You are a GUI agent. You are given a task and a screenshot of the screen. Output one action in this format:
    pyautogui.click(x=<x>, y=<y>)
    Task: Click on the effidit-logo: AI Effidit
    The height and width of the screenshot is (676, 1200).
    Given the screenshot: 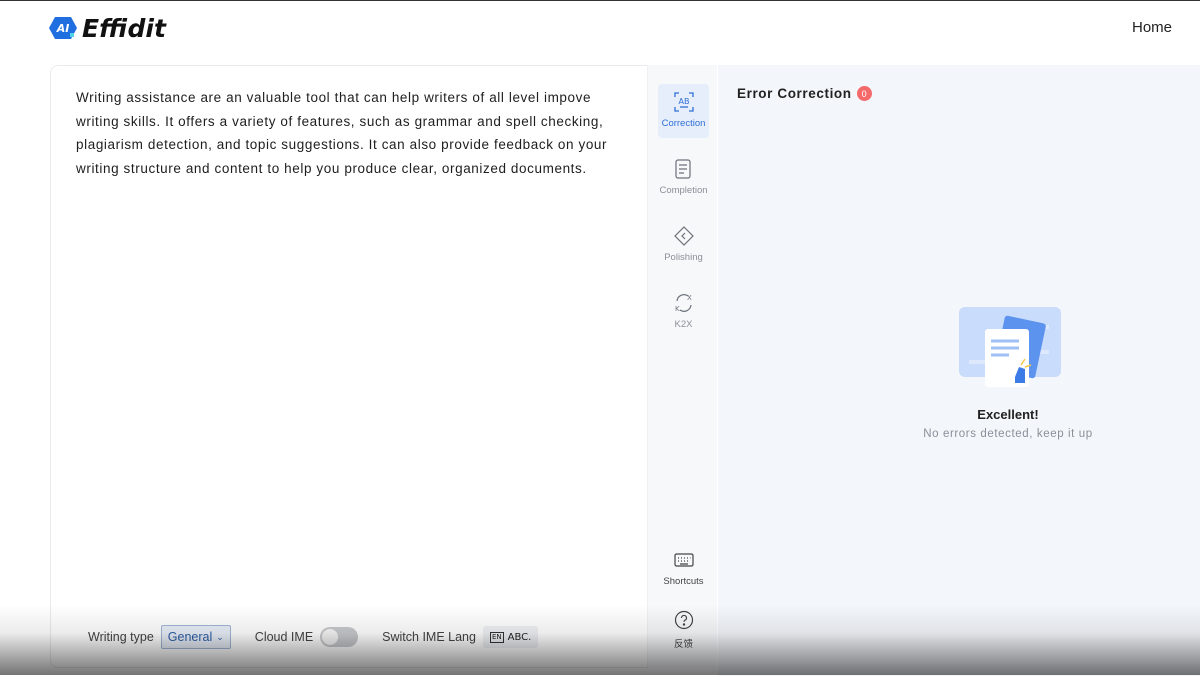 What is the action you would take?
    pyautogui.click(x=107, y=28)
    